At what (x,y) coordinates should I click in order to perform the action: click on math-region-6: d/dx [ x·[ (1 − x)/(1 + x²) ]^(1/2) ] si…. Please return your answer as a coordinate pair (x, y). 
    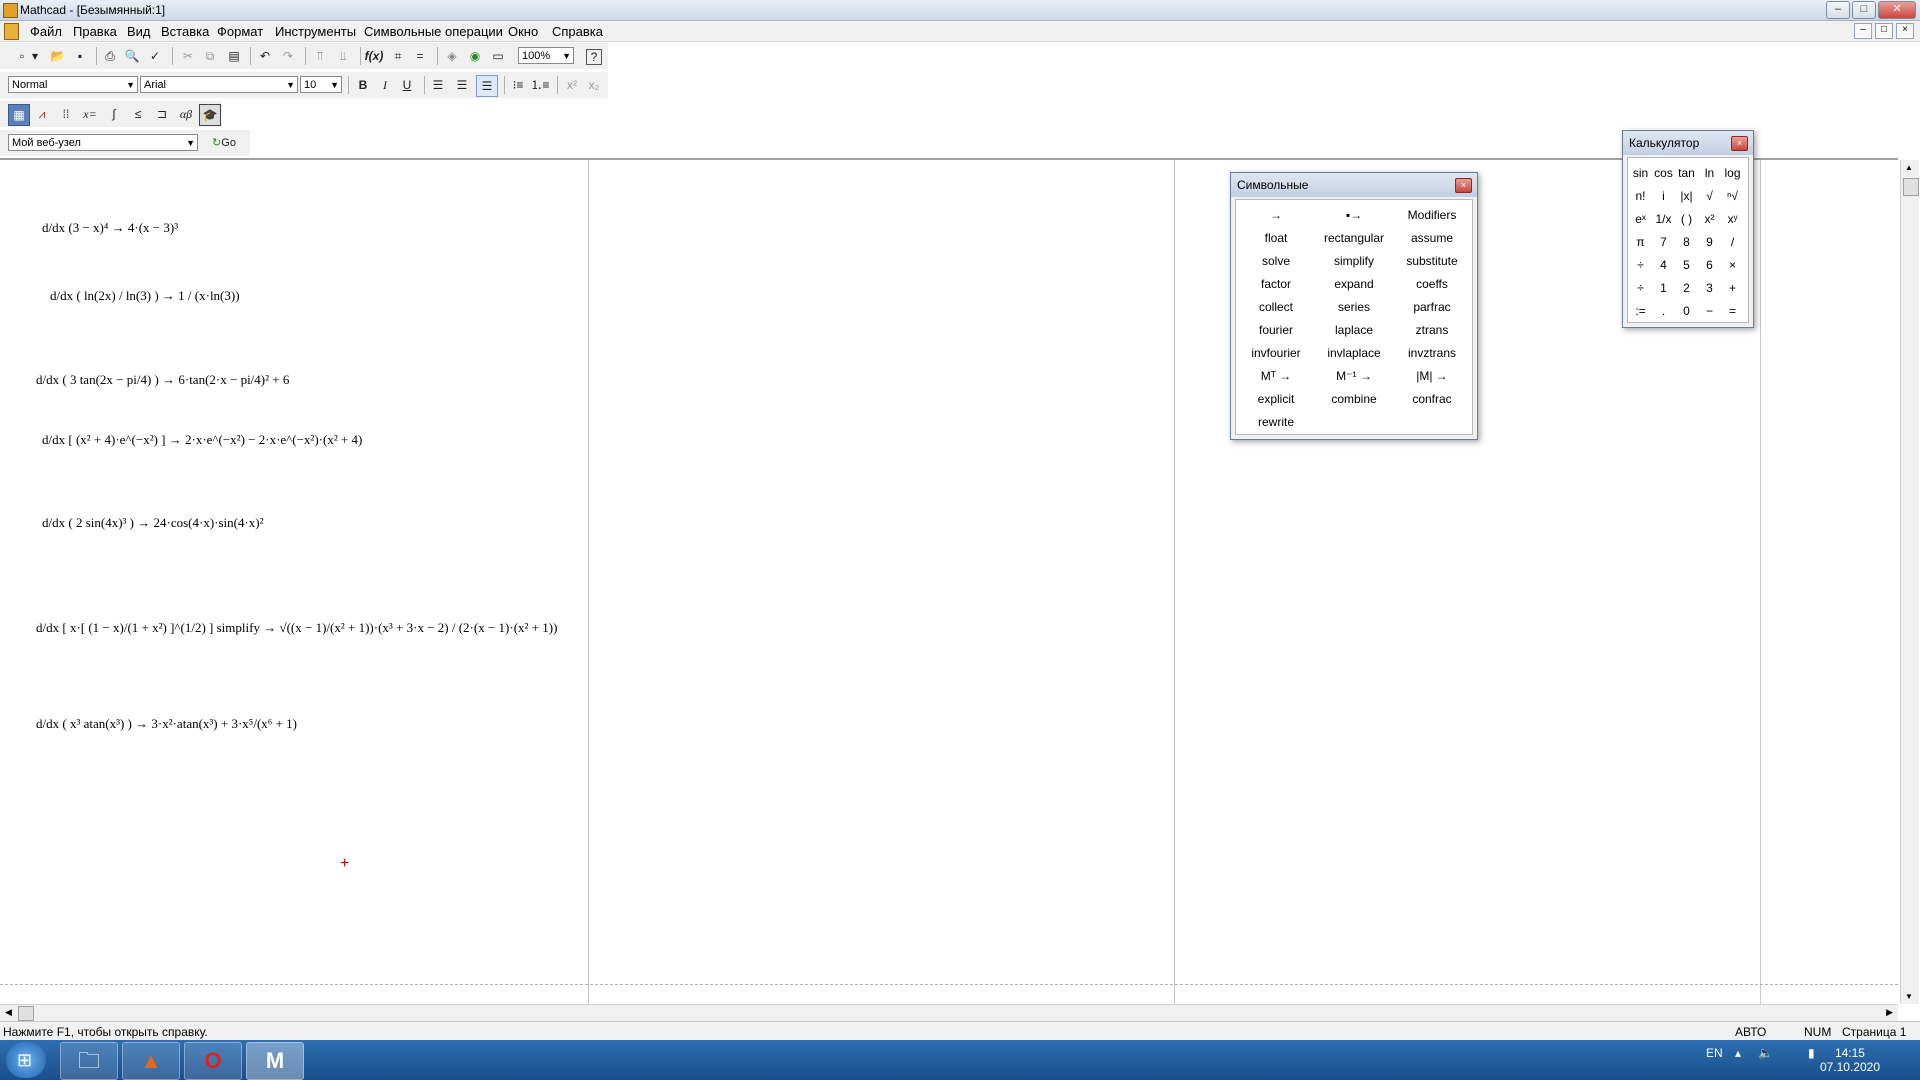
    Looking at the image, I should click on (296, 628).